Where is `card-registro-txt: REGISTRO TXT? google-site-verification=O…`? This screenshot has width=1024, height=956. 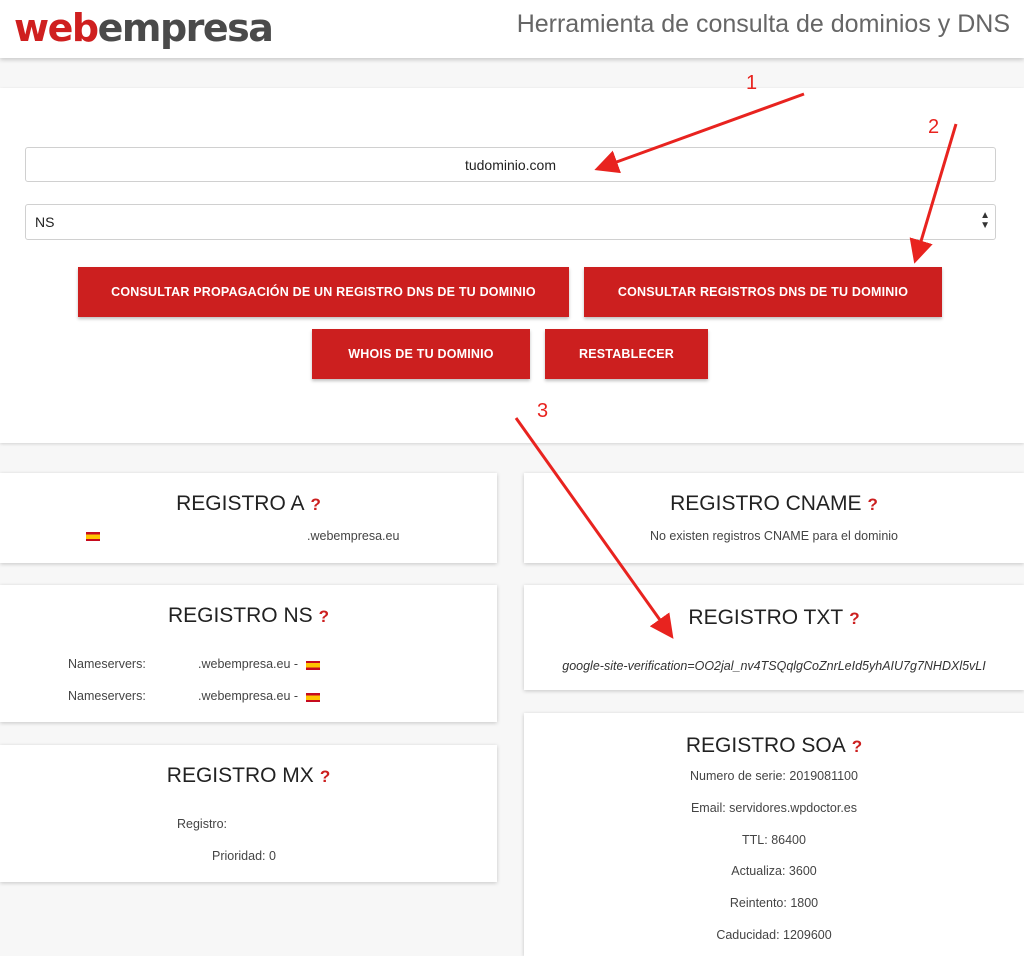 card-registro-txt: REGISTRO TXT? google-site-verification=O… is located at coordinates (774, 637).